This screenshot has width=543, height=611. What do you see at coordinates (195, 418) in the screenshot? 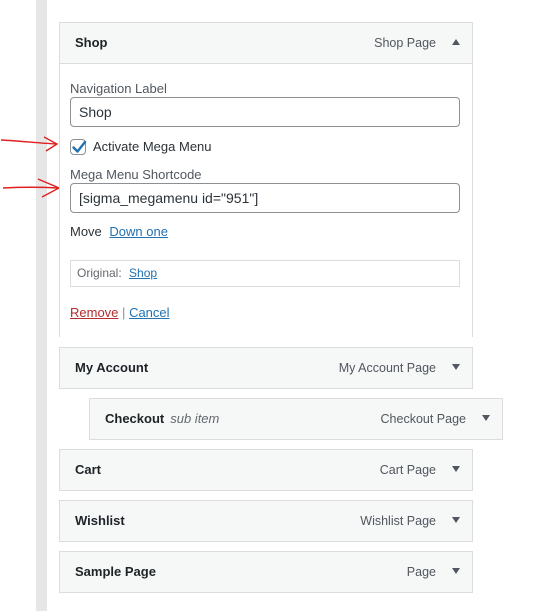
I see `sub-item-note: sub item` at bounding box center [195, 418].